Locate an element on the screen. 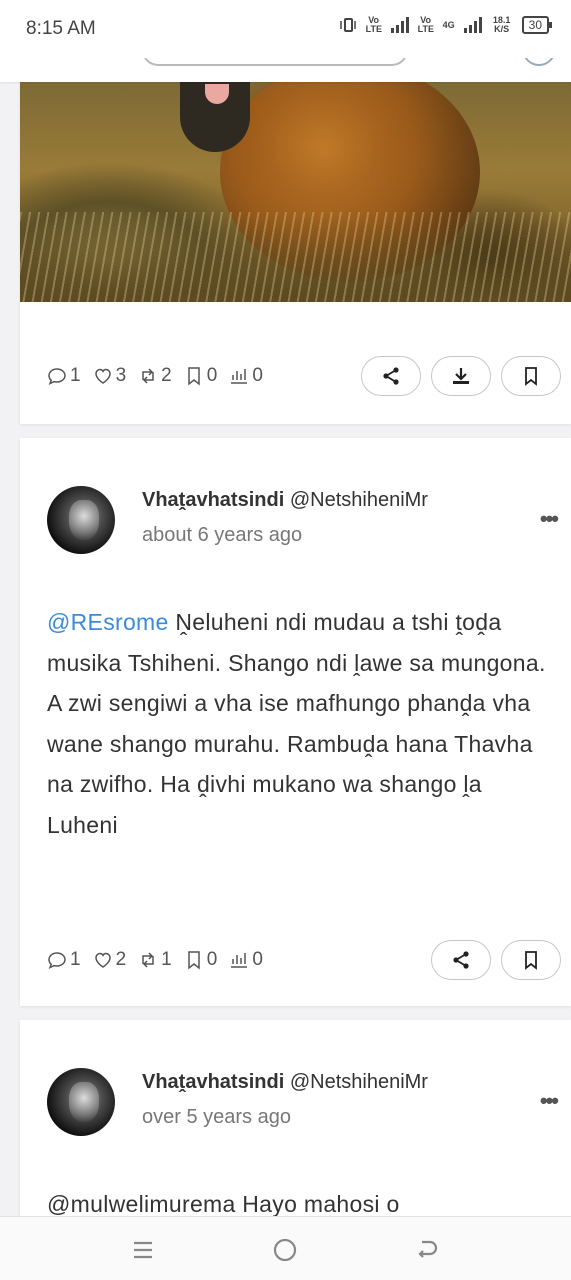 This screenshot has width=571, height=1280. volte-label-2: Vo LTE is located at coordinates (425, 24).